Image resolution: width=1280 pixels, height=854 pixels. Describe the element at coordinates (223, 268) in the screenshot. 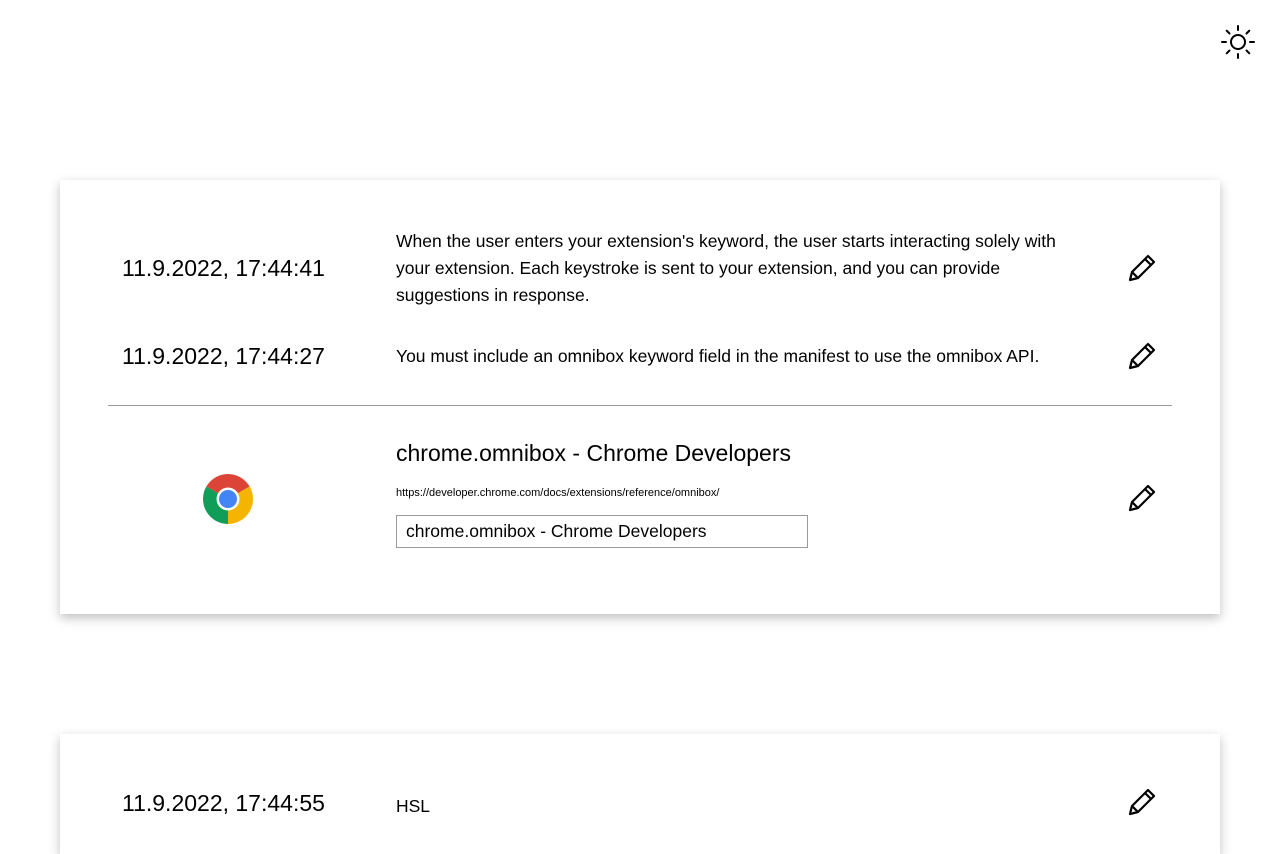

I see `note-timestamp: 11.9.2022, 17:44:41` at that location.